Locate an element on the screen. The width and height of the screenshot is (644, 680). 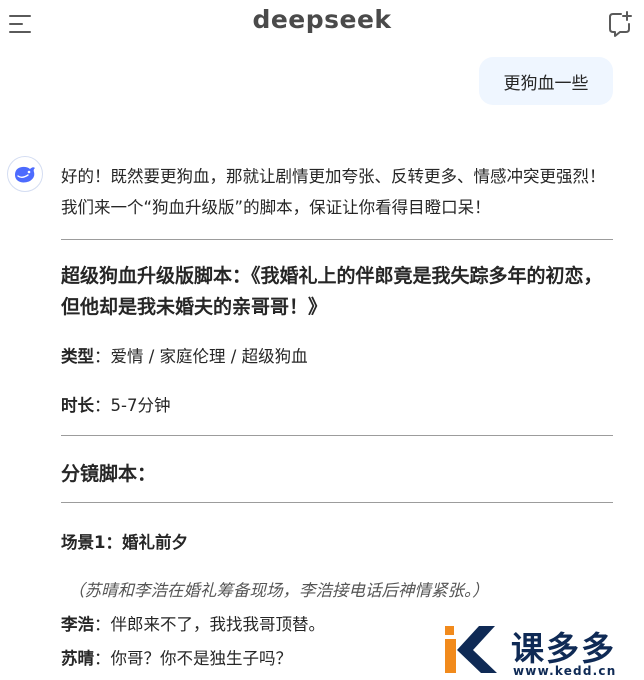
scene-heading: 场景1：婚礼前夕 is located at coordinates (124, 542).